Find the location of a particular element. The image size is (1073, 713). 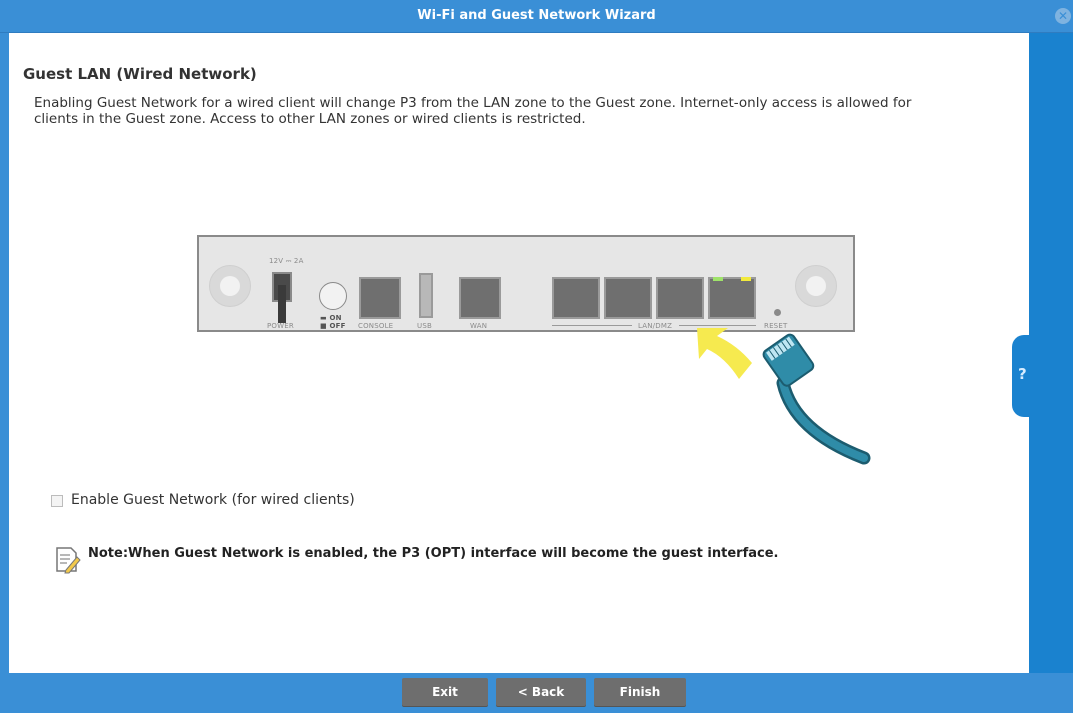

console-port is located at coordinates (380, 298).